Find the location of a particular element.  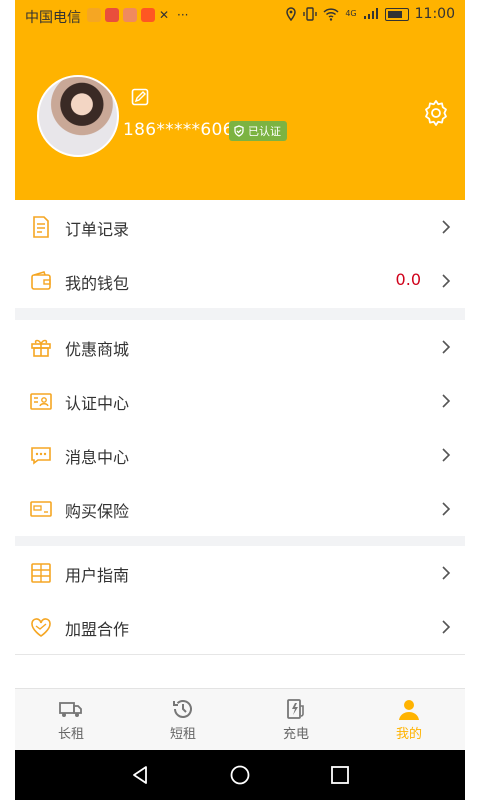

menu-label: 消息中心 is located at coordinates (97, 457).